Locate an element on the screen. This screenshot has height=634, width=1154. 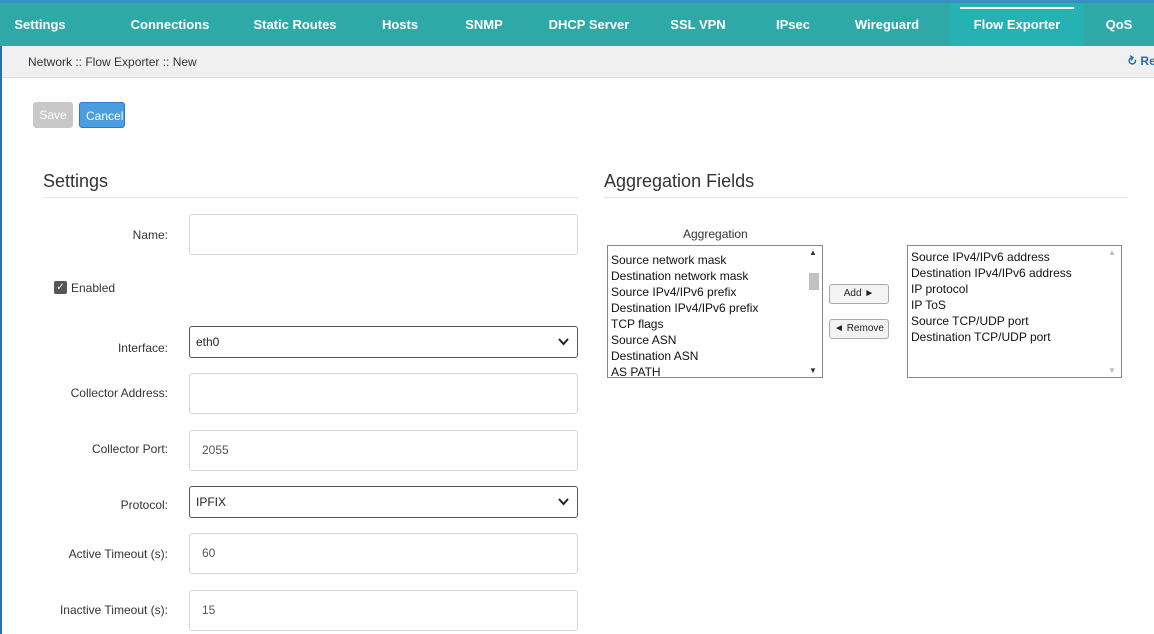
refresh-link: ↻ Re is located at coordinates (1139, 61).